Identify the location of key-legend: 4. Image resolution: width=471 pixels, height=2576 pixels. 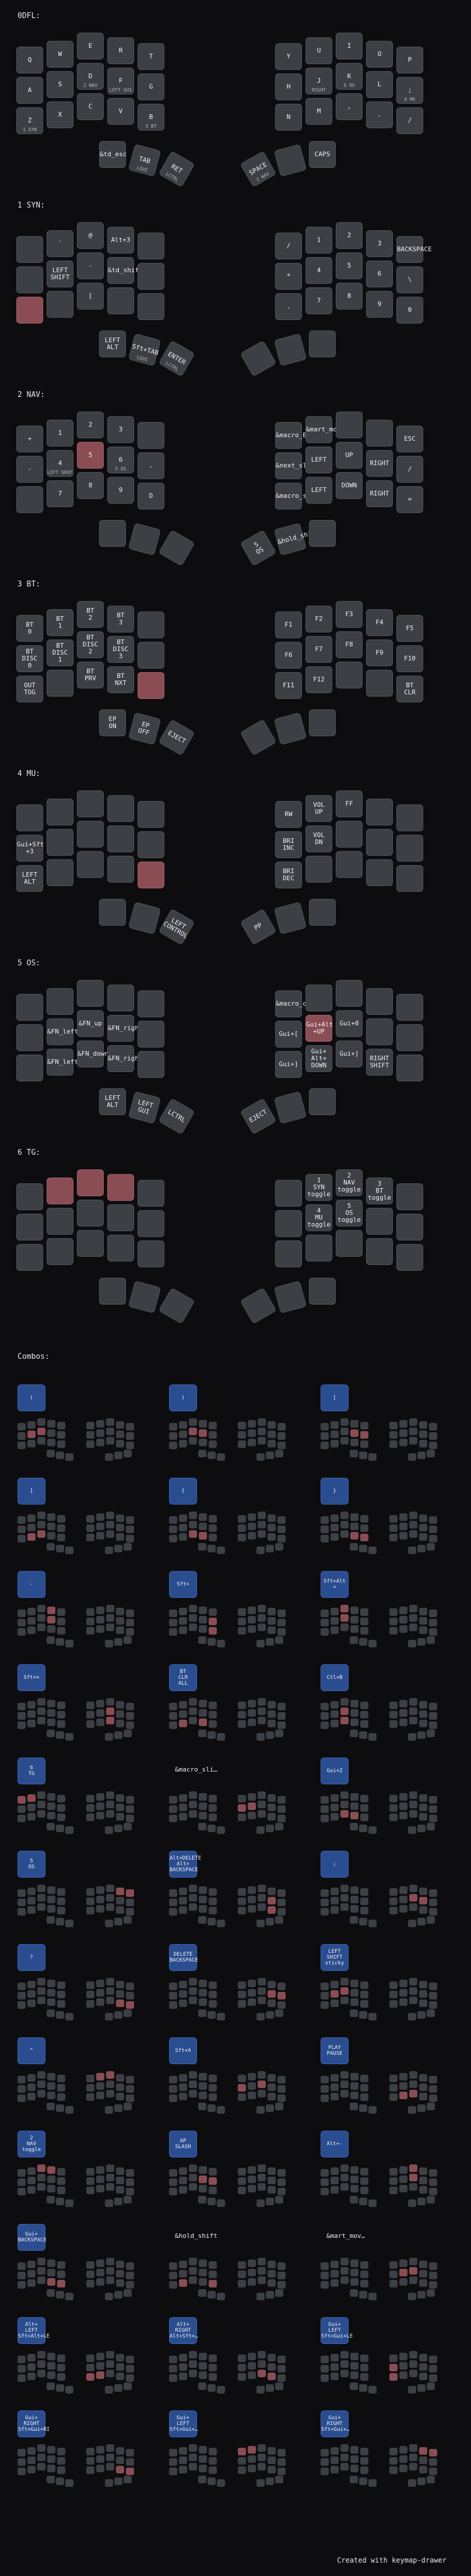
(60, 463).